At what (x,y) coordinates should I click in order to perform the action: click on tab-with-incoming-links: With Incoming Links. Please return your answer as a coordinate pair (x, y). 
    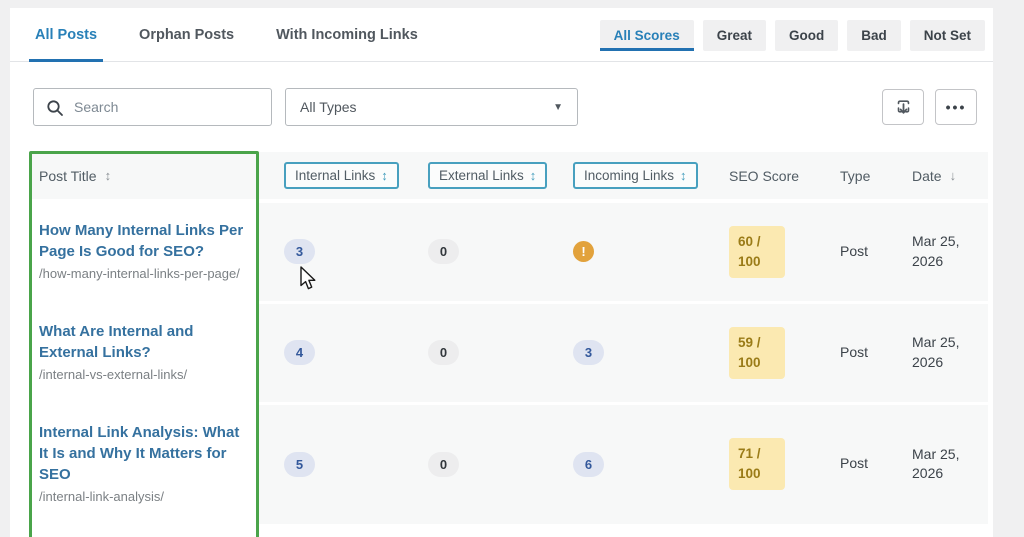
    Looking at the image, I should click on (347, 34).